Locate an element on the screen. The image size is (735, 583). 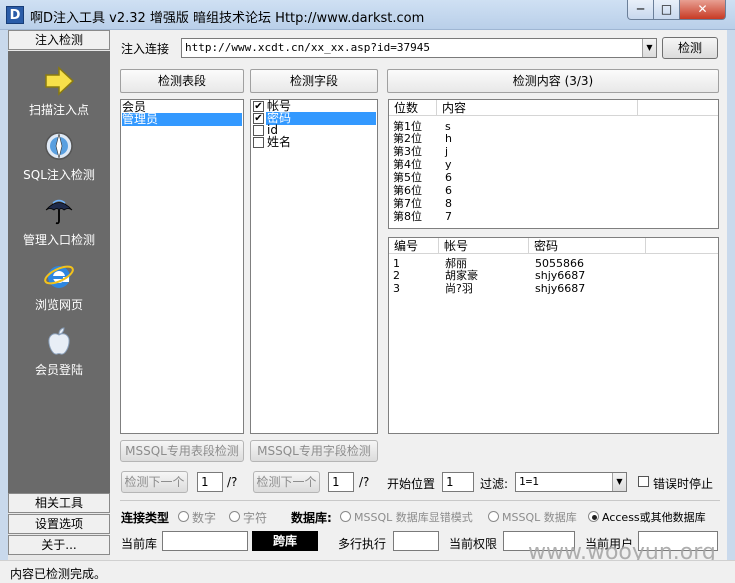
radio-mssql-label: MSSQL 数据库 is located at coordinates (539, 517).